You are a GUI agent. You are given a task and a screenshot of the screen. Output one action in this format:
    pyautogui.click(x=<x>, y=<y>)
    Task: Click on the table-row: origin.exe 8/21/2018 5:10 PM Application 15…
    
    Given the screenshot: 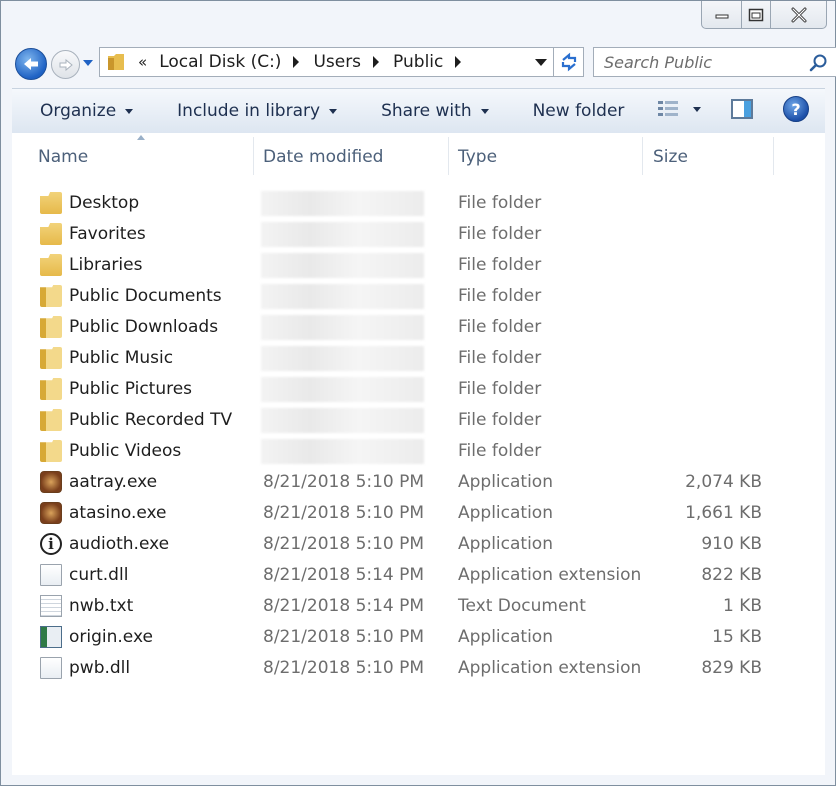 What is the action you would take?
    pyautogui.click(x=418, y=637)
    